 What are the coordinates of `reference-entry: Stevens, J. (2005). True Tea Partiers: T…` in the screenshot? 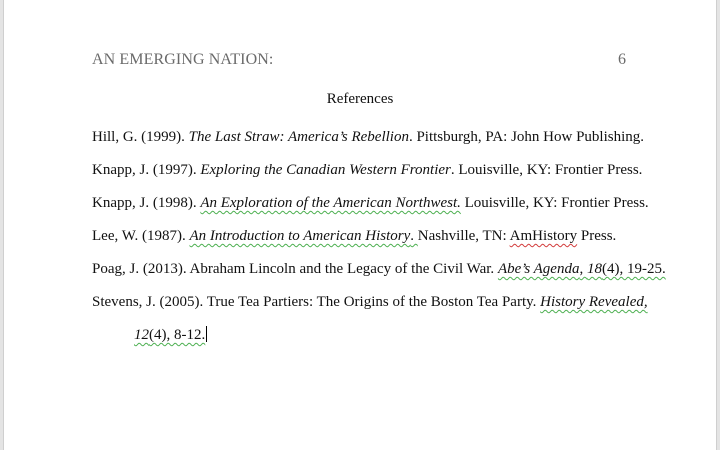 It's located at (372, 319).